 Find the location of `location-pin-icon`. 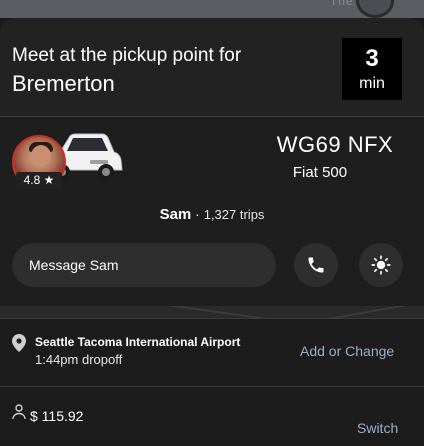

location-pin-icon is located at coordinates (19, 343).